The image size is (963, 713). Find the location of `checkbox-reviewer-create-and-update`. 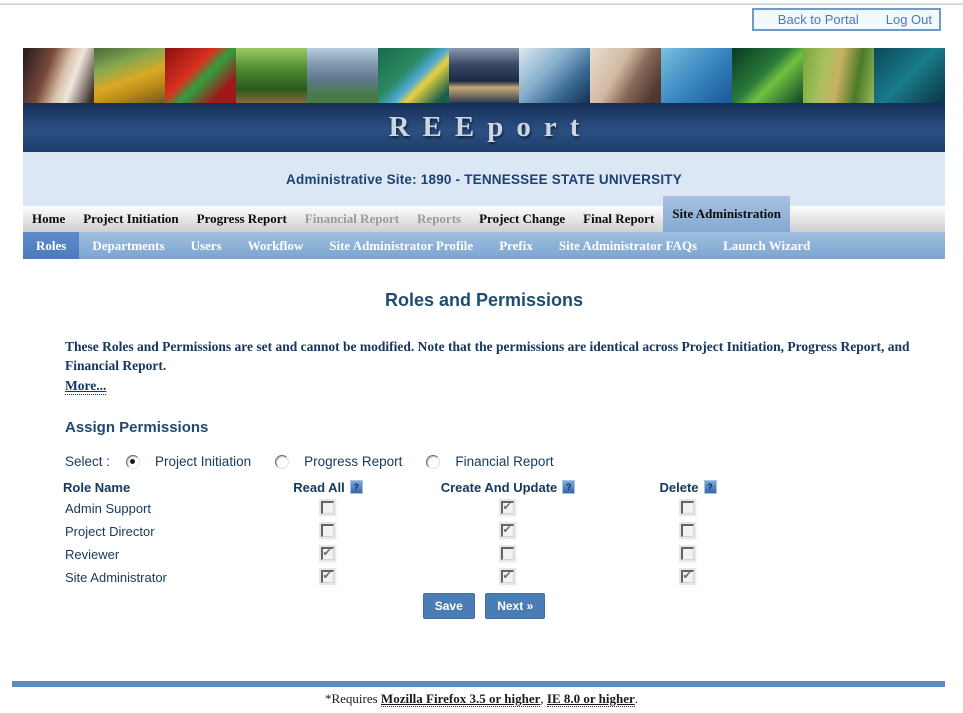

checkbox-reviewer-create-and-update is located at coordinates (507, 553).